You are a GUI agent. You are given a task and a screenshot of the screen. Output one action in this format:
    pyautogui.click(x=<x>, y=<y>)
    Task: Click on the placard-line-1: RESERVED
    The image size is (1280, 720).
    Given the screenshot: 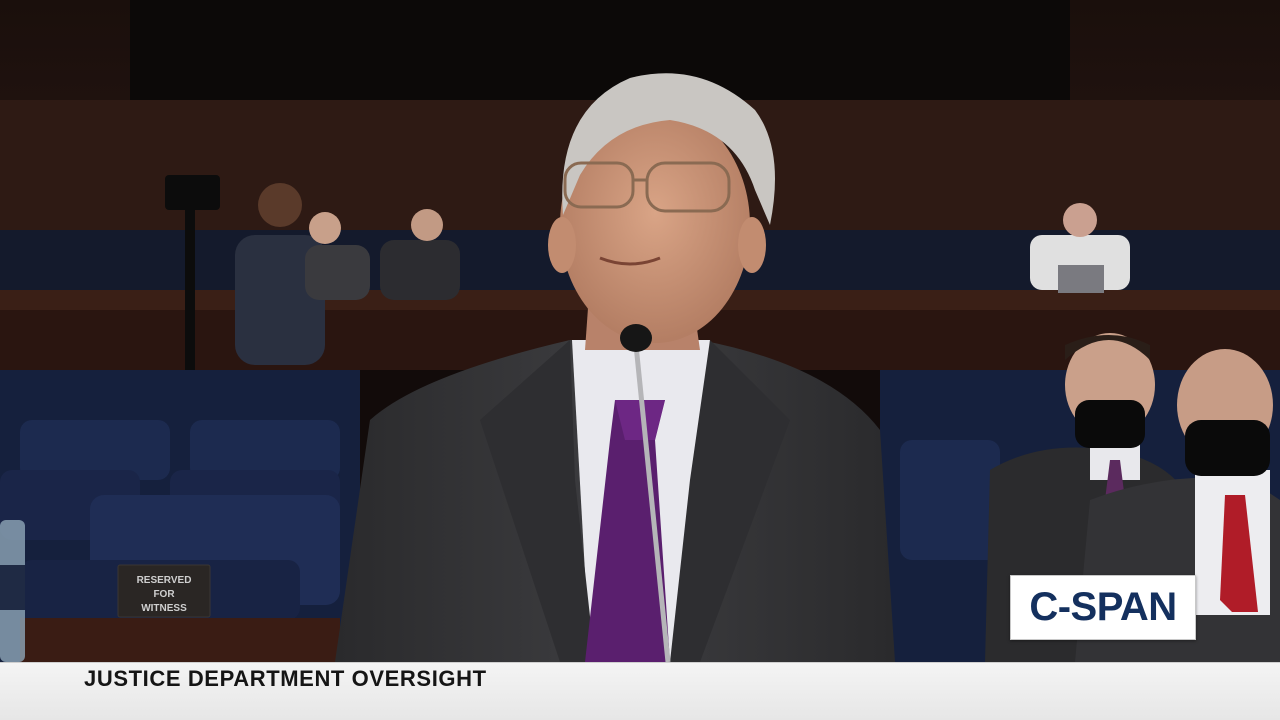 What is the action you would take?
    pyautogui.click(x=164, y=580)
    